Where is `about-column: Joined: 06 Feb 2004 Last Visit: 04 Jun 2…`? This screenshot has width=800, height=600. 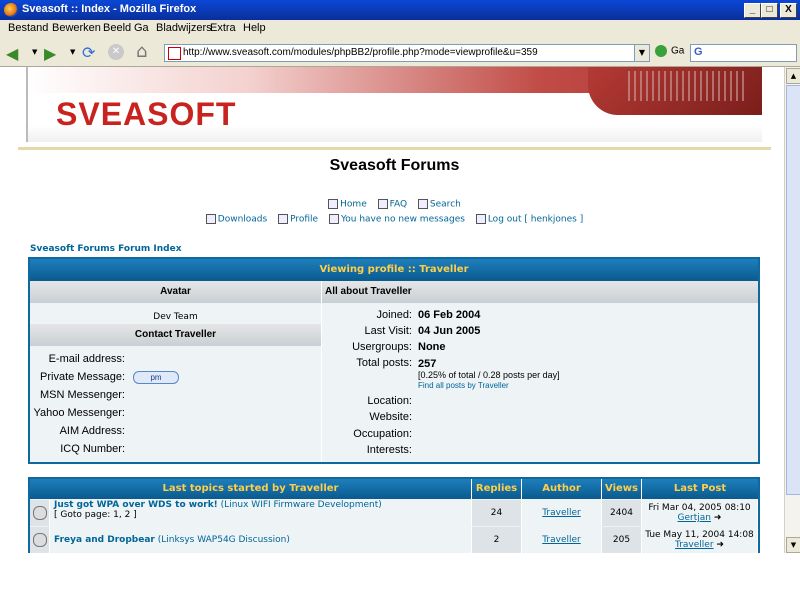
about-column: Joined: 06 Feb 2004 Last Visit: 04 Jun 2… is located at coordinates (540, 382).